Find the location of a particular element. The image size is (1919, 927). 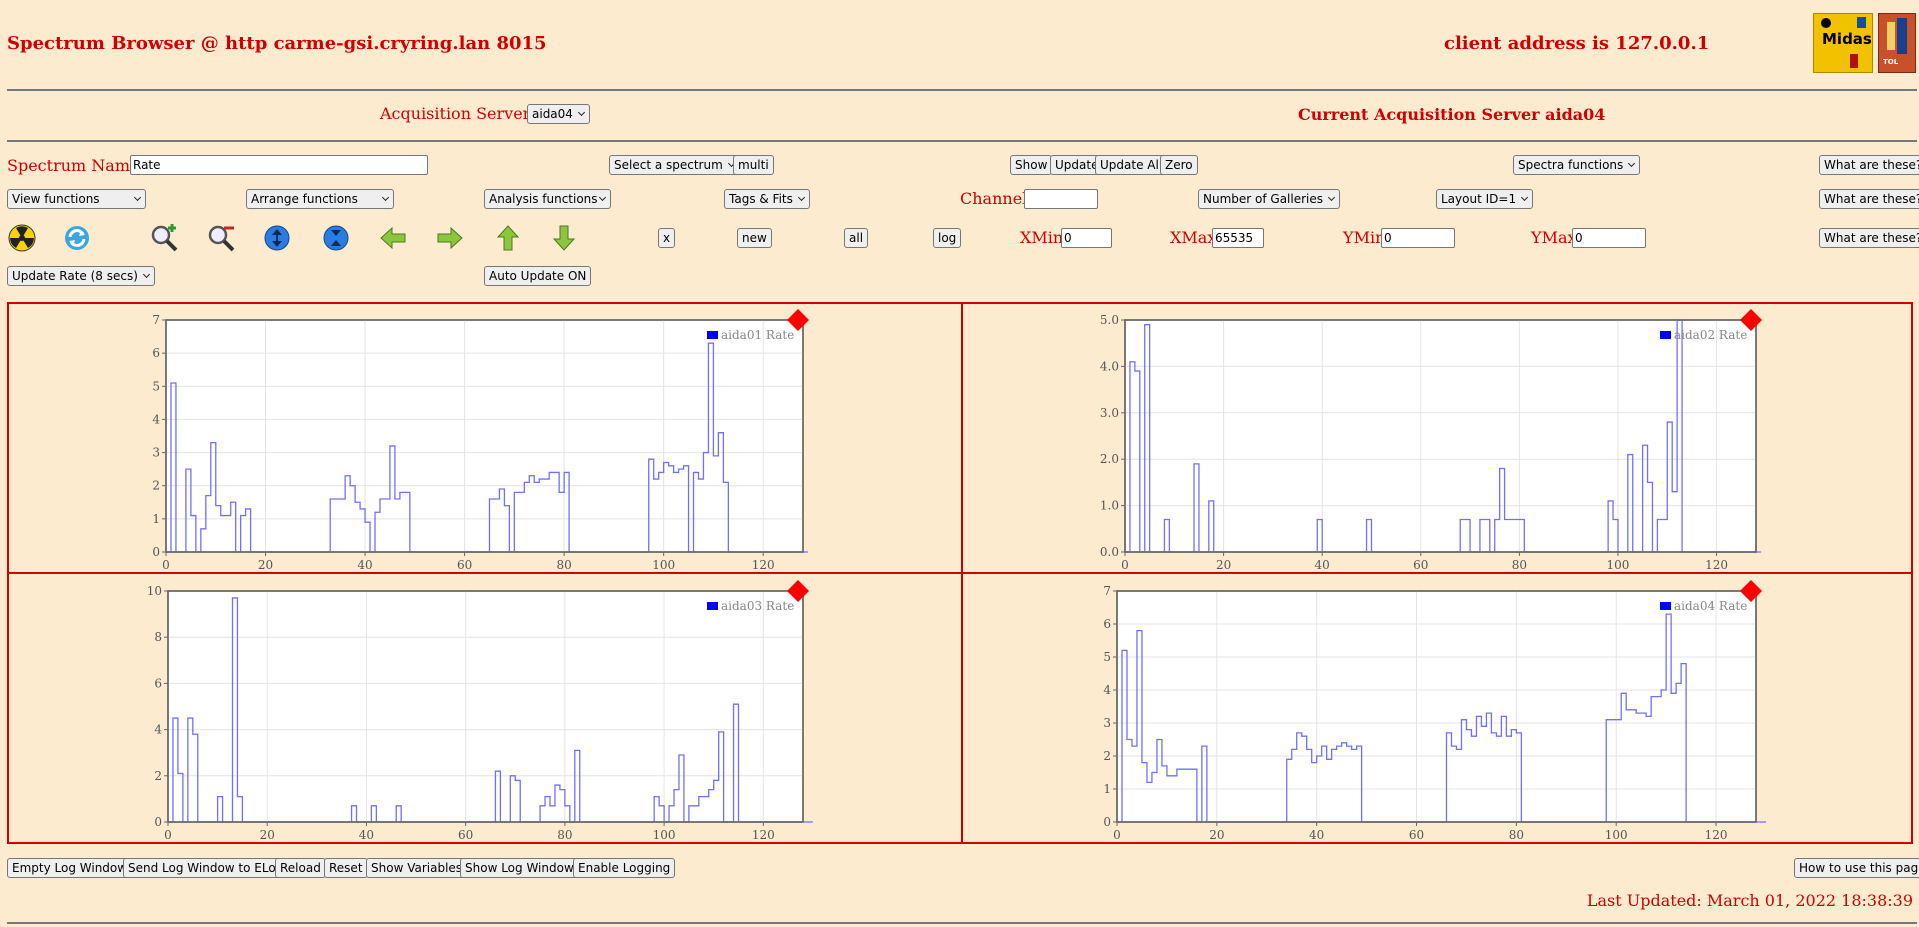

show-log-button: Show Log Window is located at coordinates (519, 868).